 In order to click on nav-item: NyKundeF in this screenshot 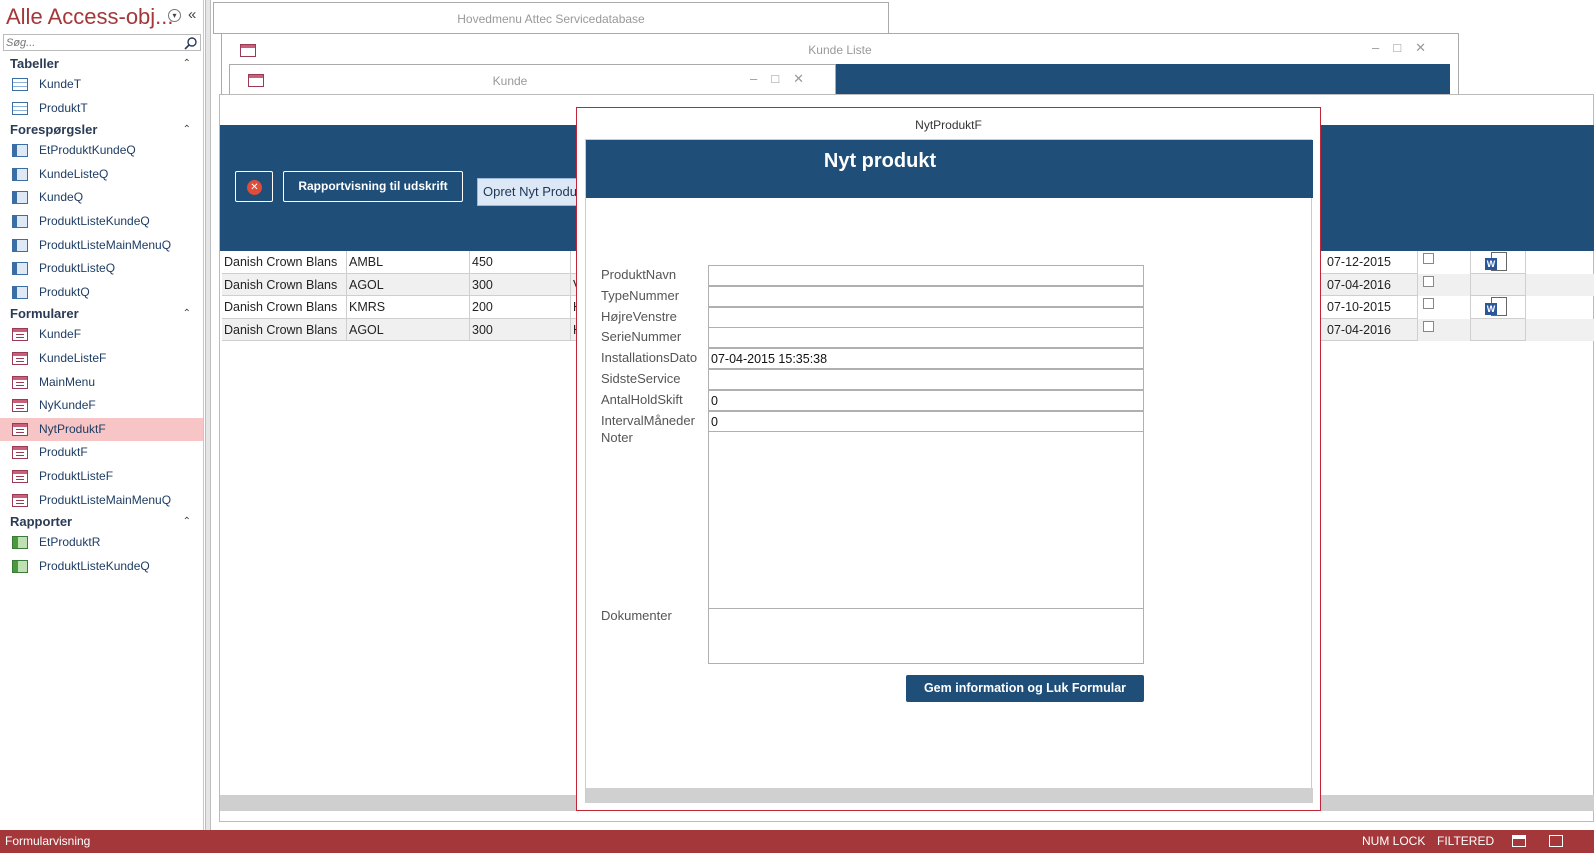, I will do `click(101, 406)`.